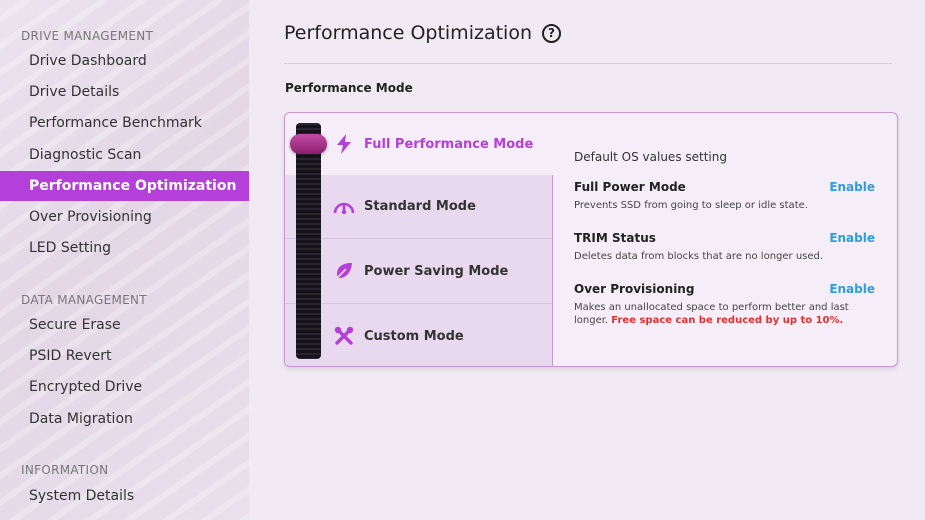 This screenshot has height=520, width=925. I want to click on mode-slider-handle, so click(308, 144).